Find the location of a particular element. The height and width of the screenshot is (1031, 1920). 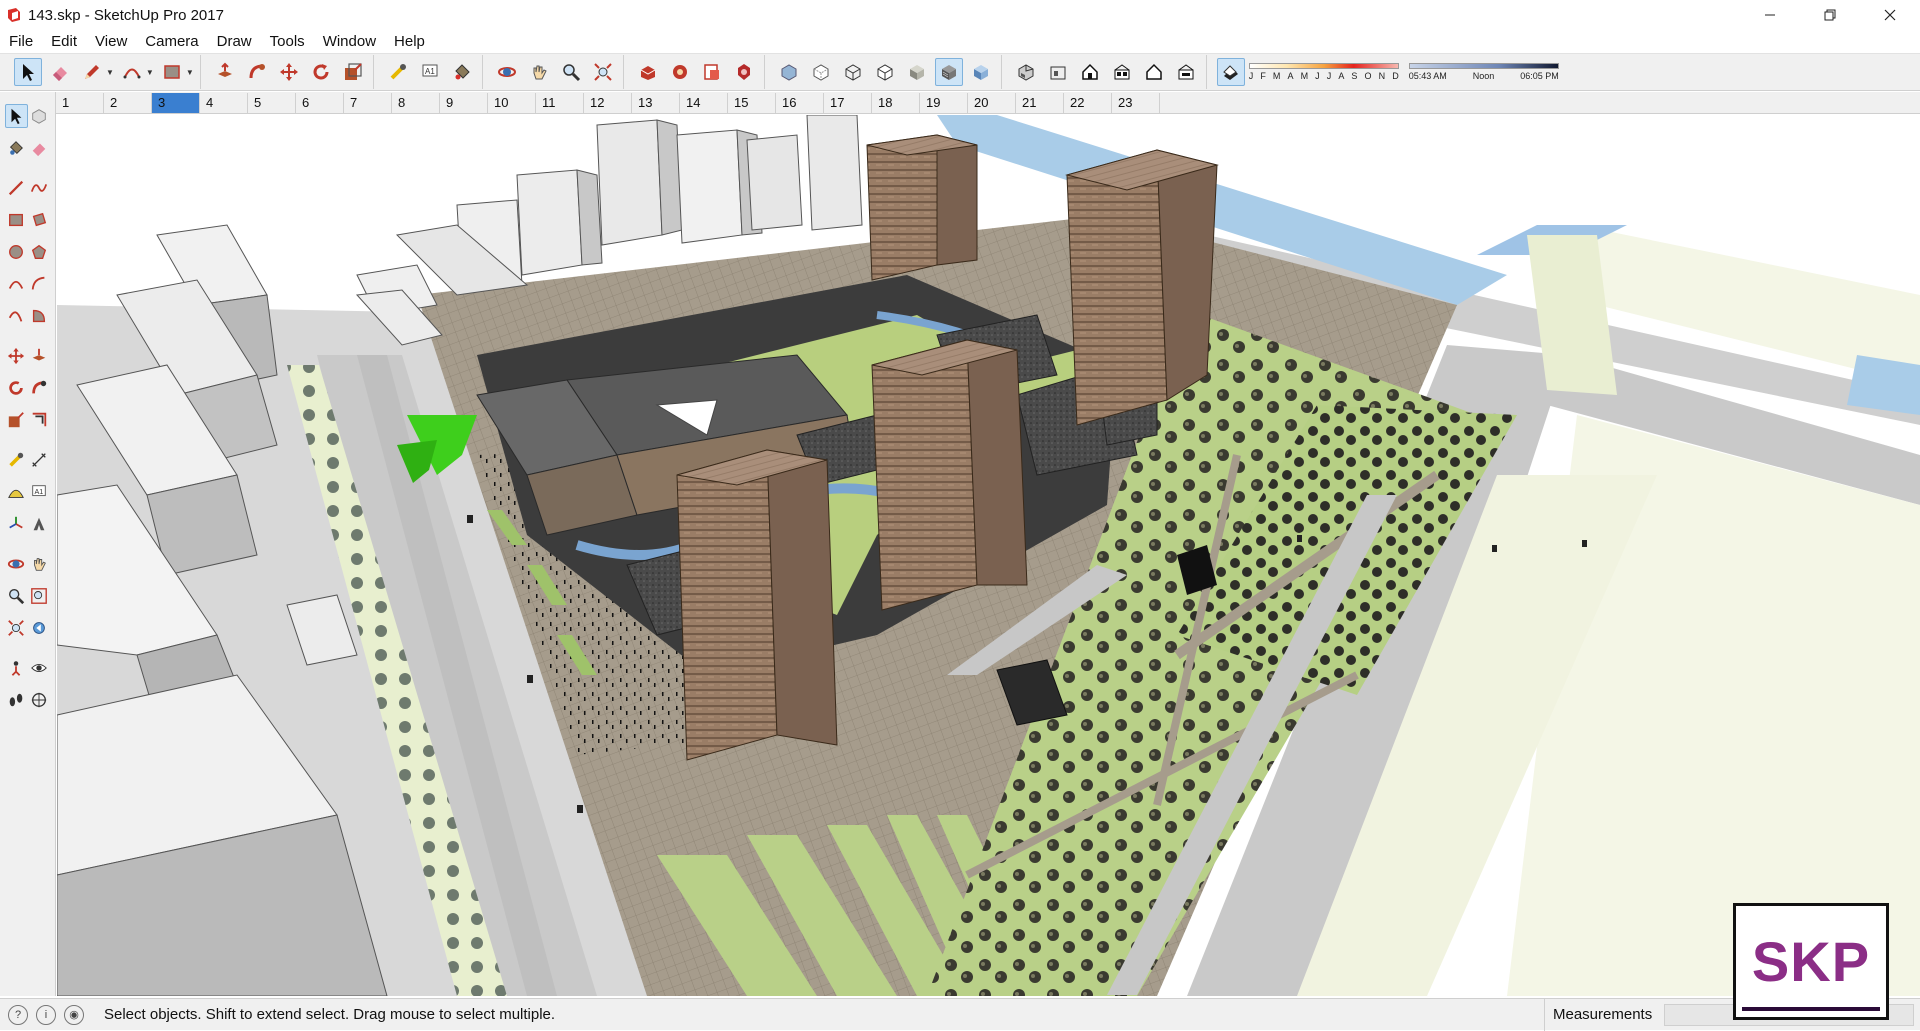

axes-tool is located at coordinates (16, 524).